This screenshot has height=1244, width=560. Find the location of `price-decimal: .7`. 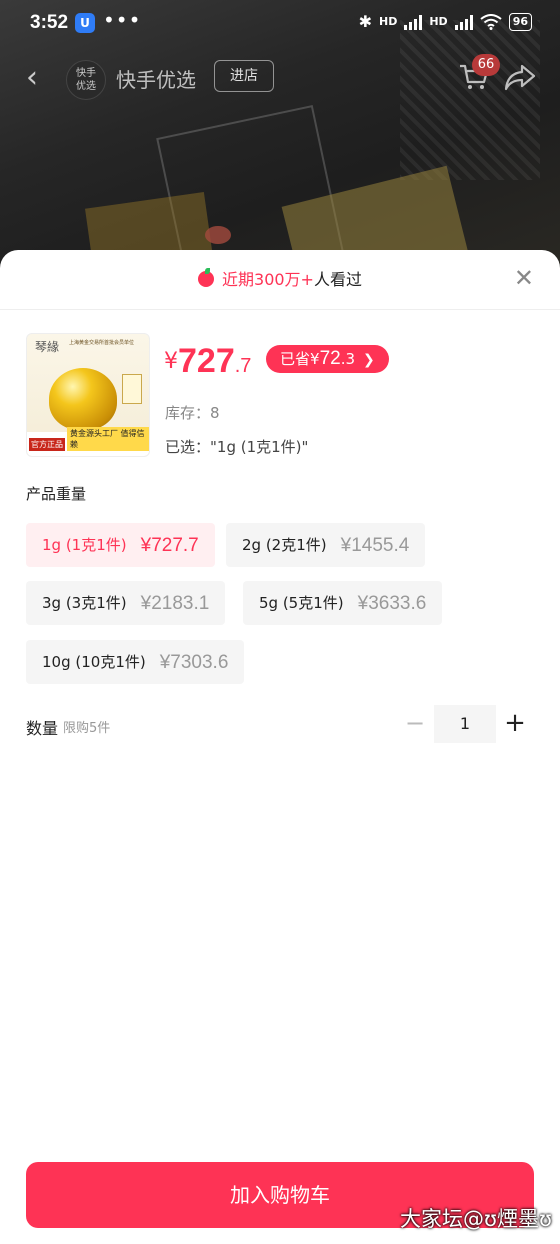

price-decimal: .7 is located at coordinates (243, 366).